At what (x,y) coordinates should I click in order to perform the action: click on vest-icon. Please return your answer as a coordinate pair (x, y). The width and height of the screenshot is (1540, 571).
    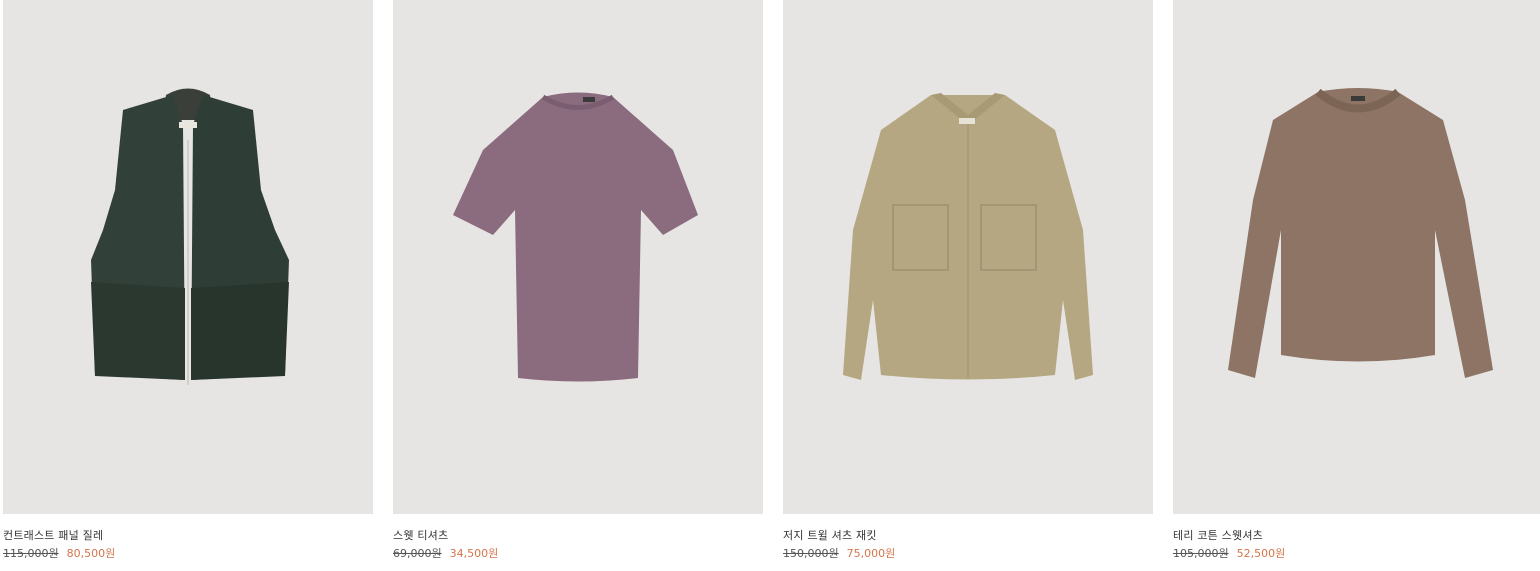
    Looking at the image, I should click on (190, 236).